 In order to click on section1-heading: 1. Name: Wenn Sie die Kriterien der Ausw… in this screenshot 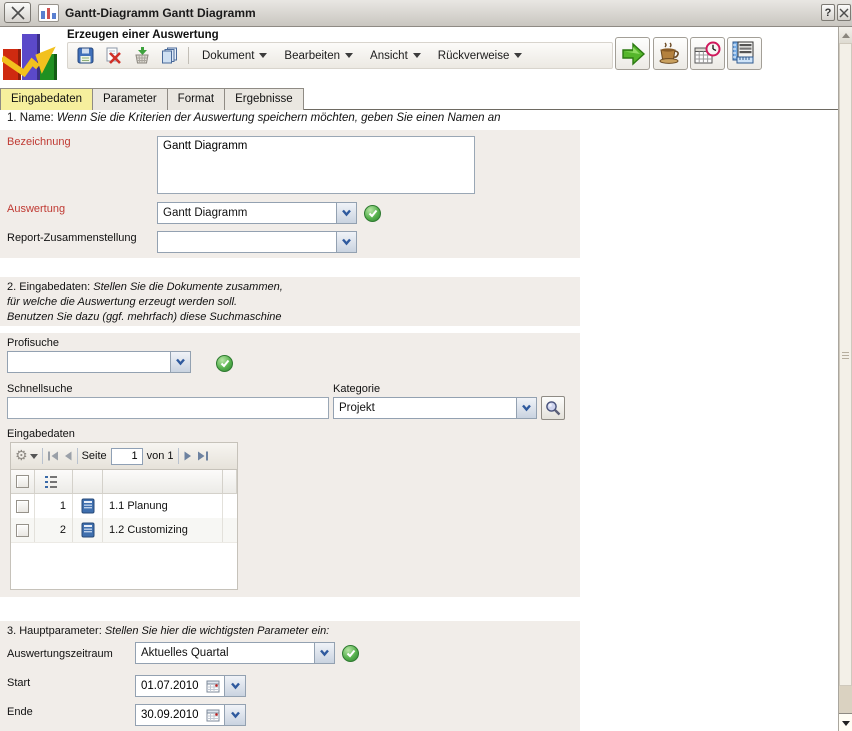, I will do `click(254, 118)`.